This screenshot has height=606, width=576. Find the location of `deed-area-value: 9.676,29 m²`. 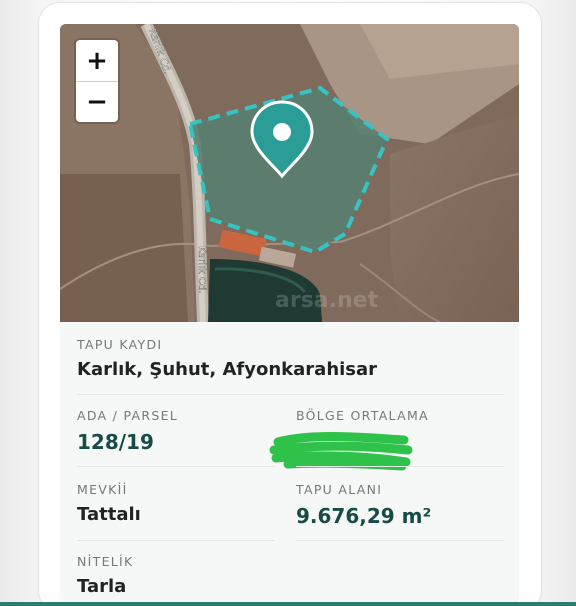

deed-area-value: 9.676,29 m² is located at coordinates (364, 516).